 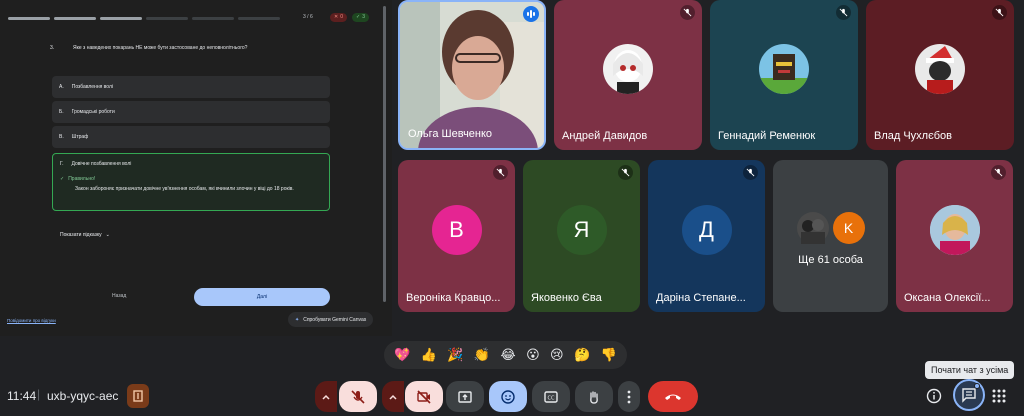 I want to click on info-icon, so click(x=934, y=396).